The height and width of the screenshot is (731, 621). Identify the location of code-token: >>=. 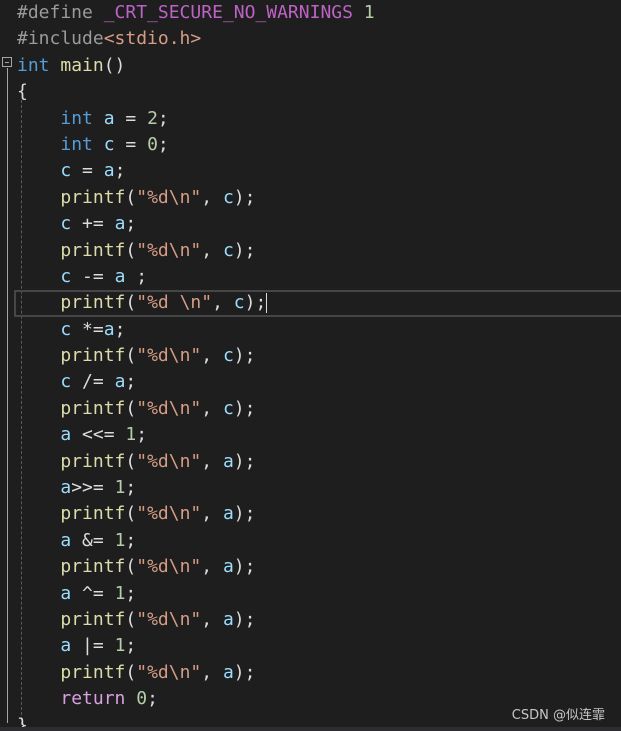
(93, 488).